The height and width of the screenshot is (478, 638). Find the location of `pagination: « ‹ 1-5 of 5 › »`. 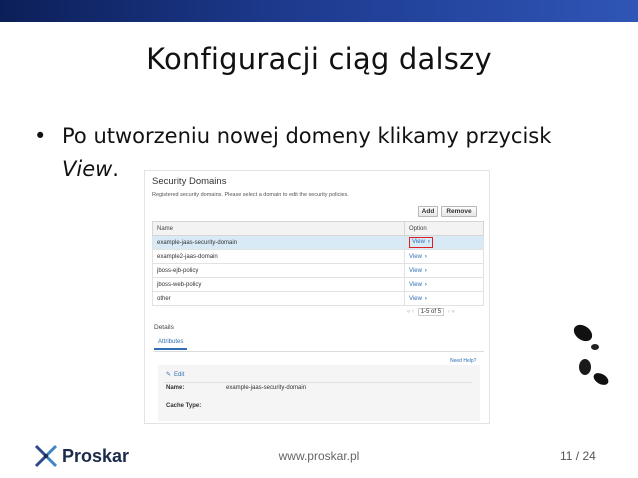

pagination: « ‹ 1-5 of 5 › » is located at coordinates (431, 312).